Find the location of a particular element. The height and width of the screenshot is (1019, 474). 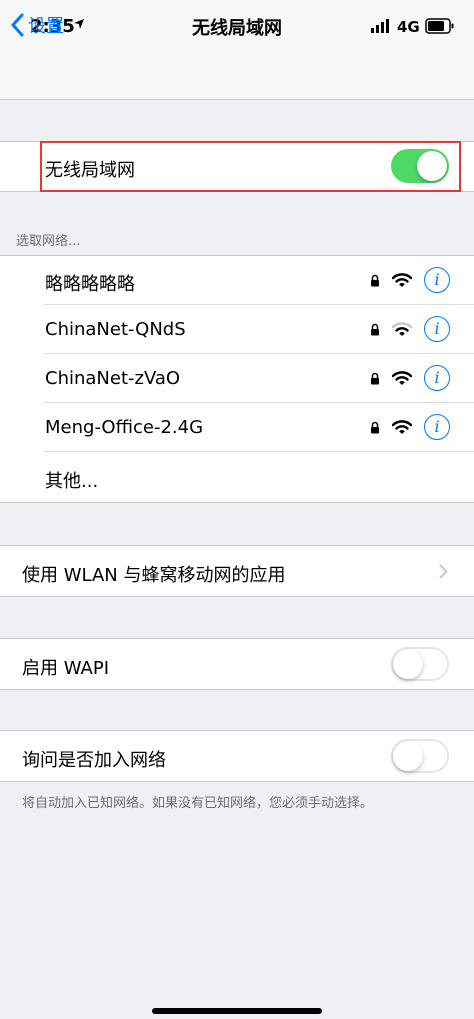

wlan-apps-group: 使用 WLAN 与蜂窝移动网的应用 is located at coordinates (237, 571).